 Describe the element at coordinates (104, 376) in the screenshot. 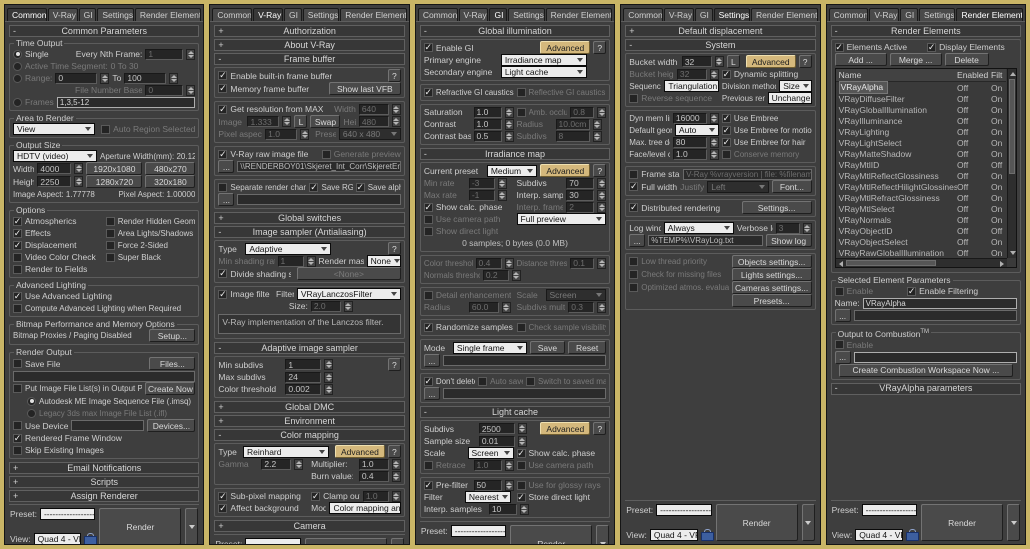

I see `save-file-path-field` at that location.